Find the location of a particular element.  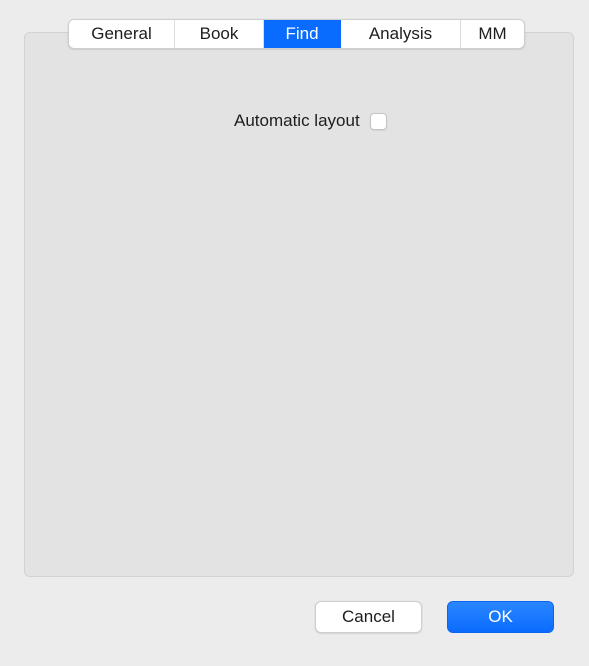

automatic-layout-label: Automatic layout is located at coordinates (297, 120).